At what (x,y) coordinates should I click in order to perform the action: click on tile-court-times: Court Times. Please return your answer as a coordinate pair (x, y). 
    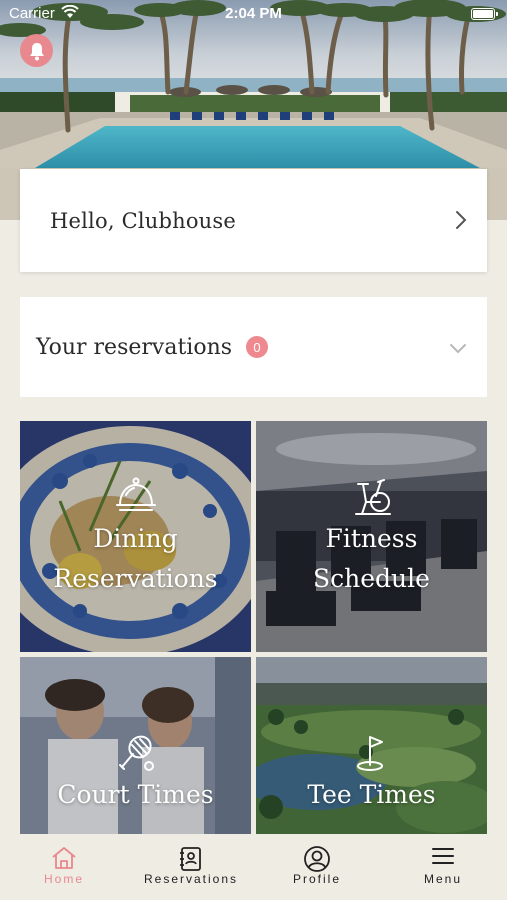
    Looking at the image, I should click on (135, 745).